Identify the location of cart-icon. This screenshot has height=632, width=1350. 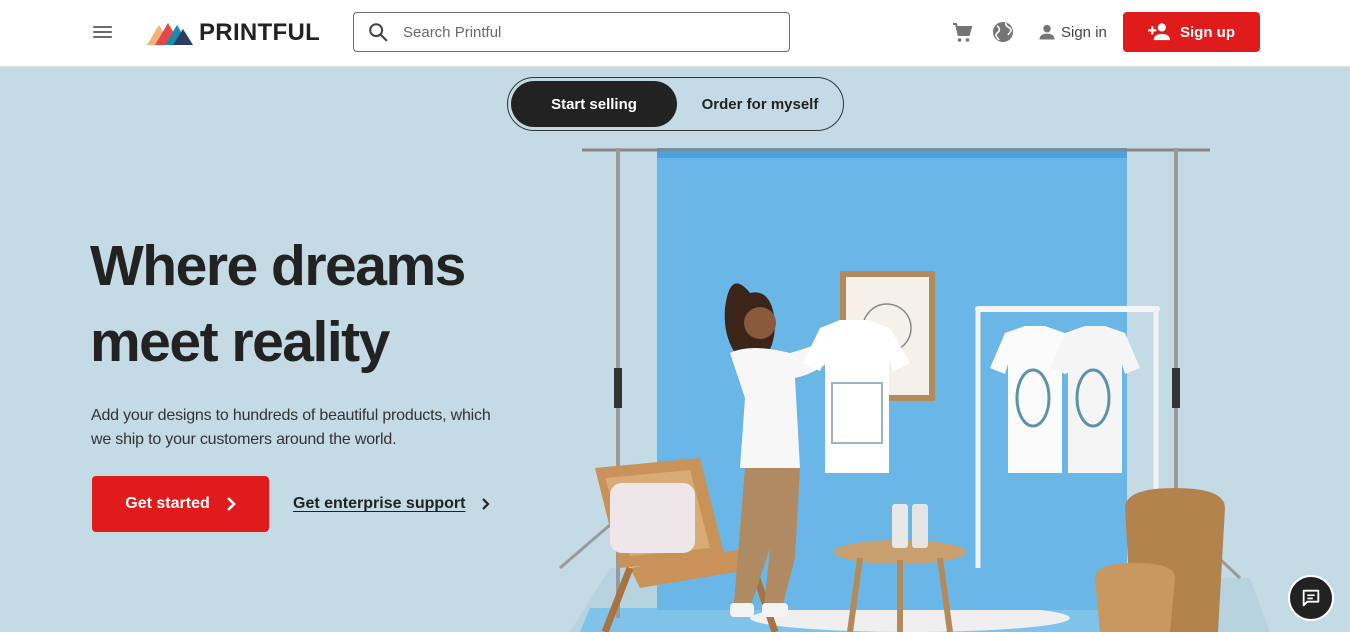
(962, 35).